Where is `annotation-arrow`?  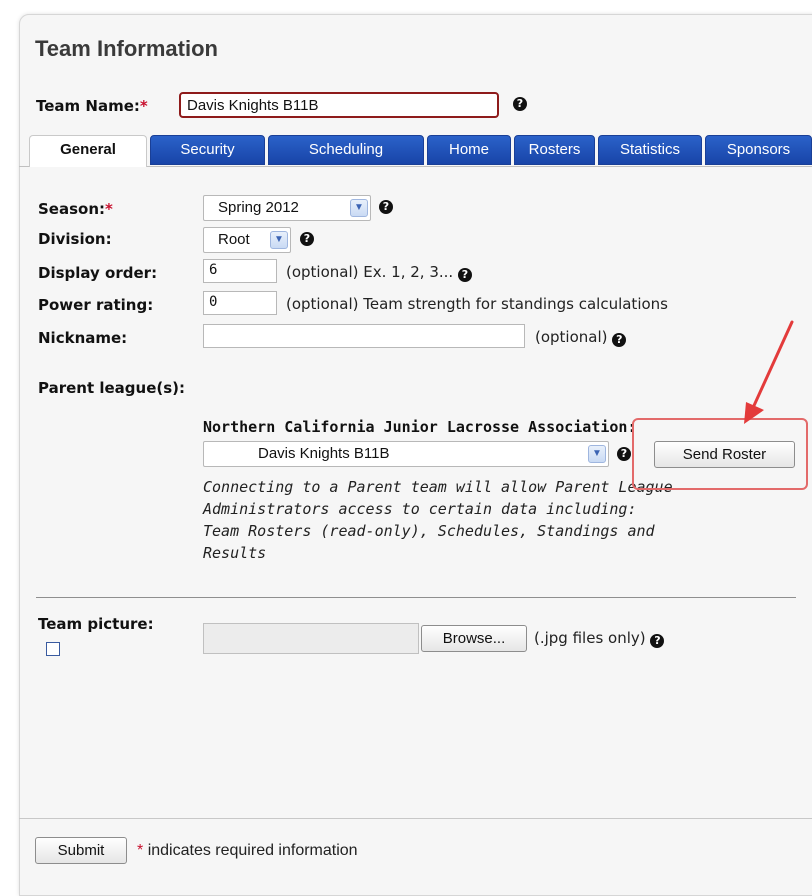 annotation-arrow is located at coordinates (769, 372).